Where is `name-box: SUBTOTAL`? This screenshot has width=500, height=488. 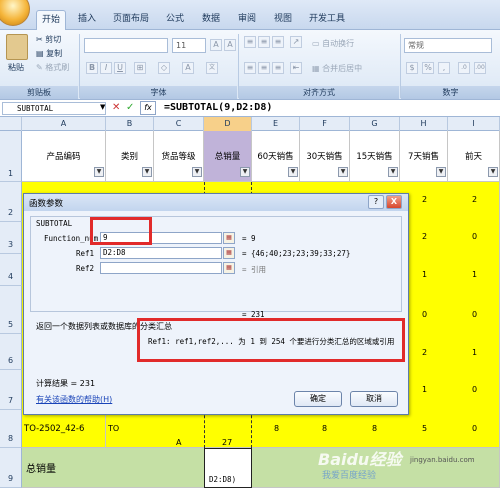 name-box: SUBTOTAL is located at coordinates (54, 108).